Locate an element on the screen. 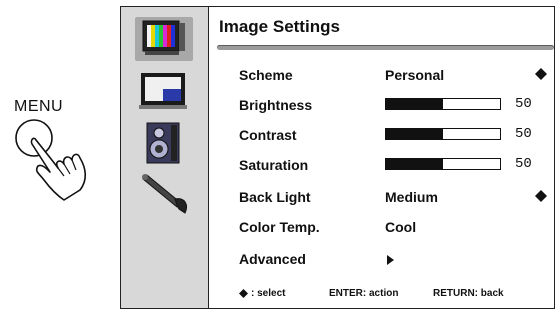 This screenshot has height=313, width=560. saturation-slider is located at coordinates (443, 164).